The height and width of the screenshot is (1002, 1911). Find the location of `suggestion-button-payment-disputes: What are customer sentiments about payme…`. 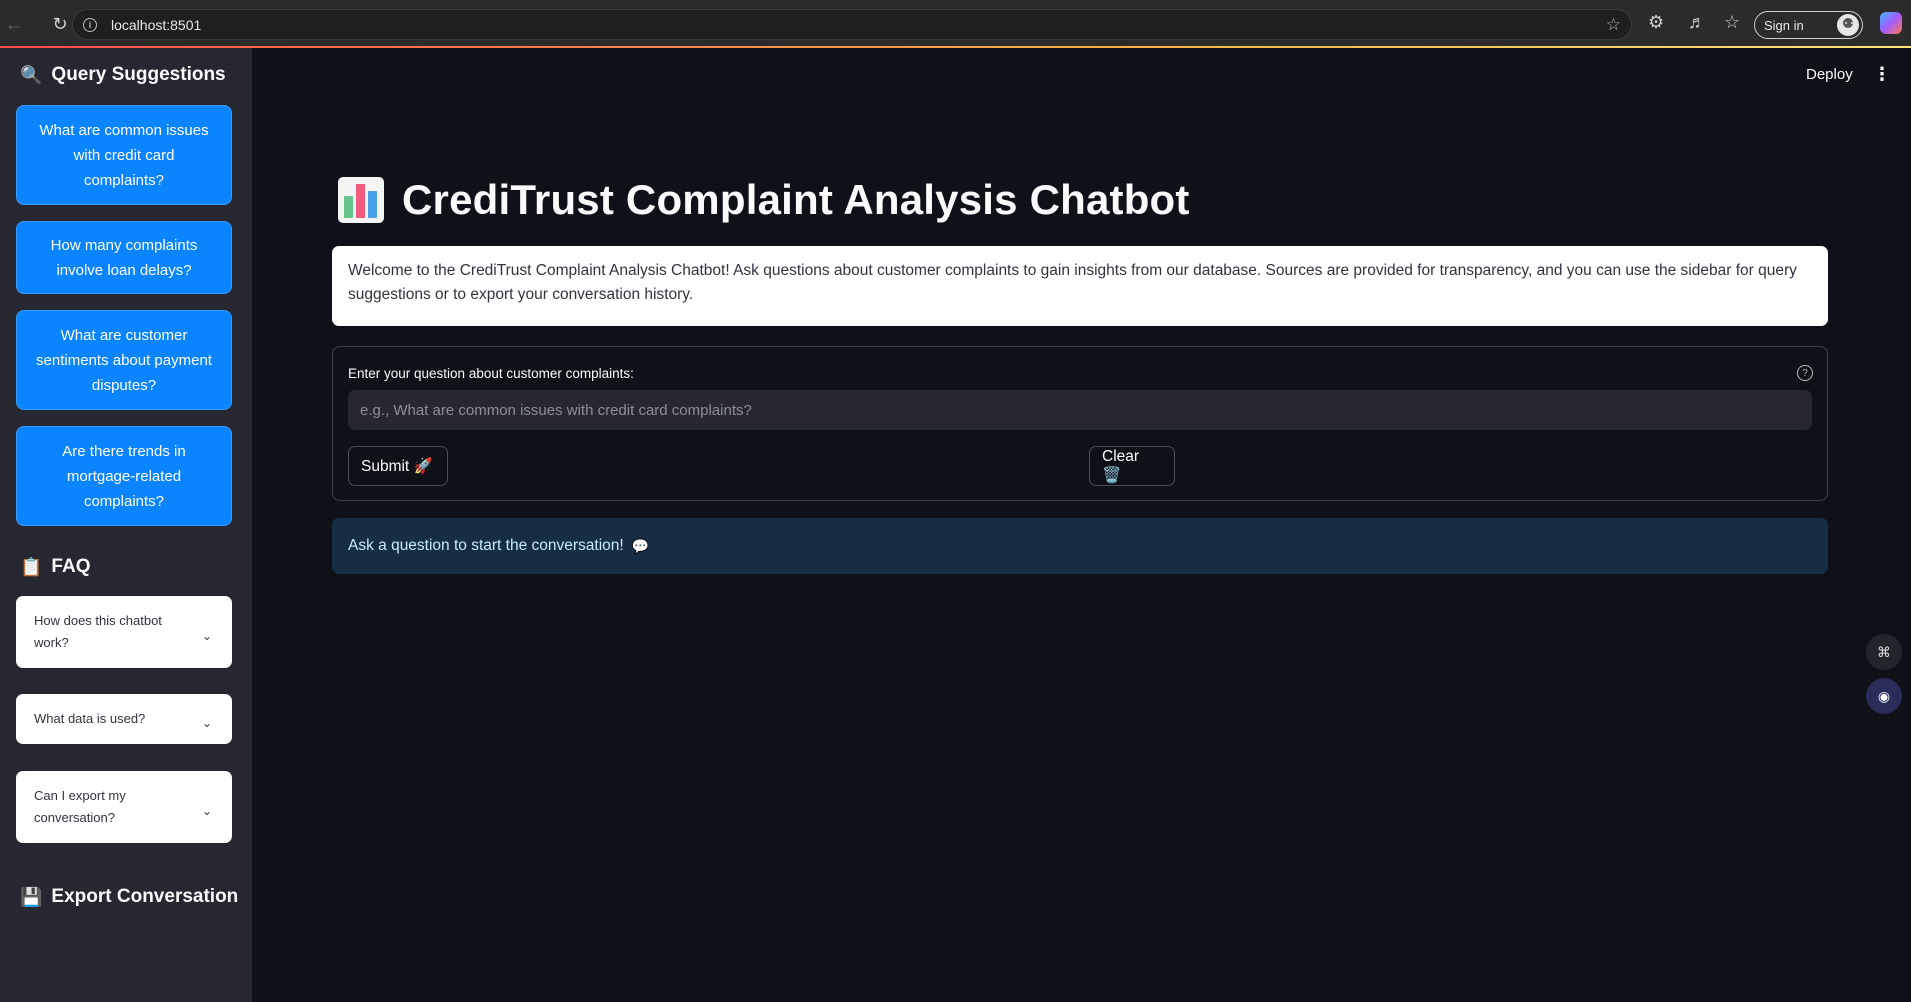

suggestion-button-payment-disputes: What are customer sentiments about payme… is located at coordinates (124, 360).